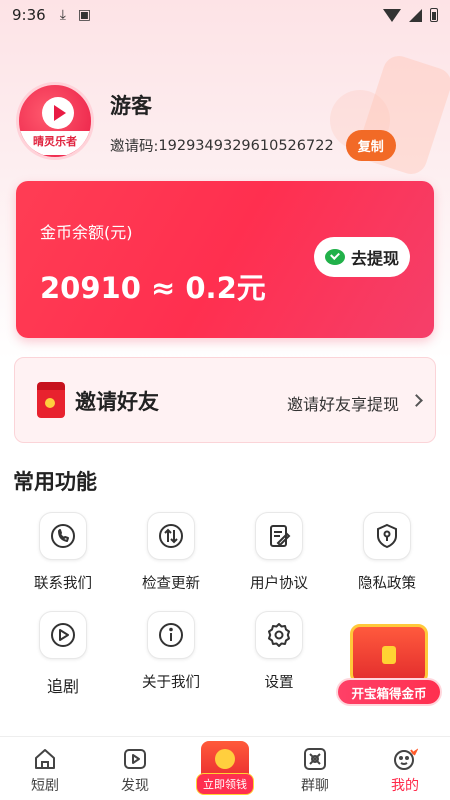  I want to click on function-check-update: 检查更新, so click(171, 552).